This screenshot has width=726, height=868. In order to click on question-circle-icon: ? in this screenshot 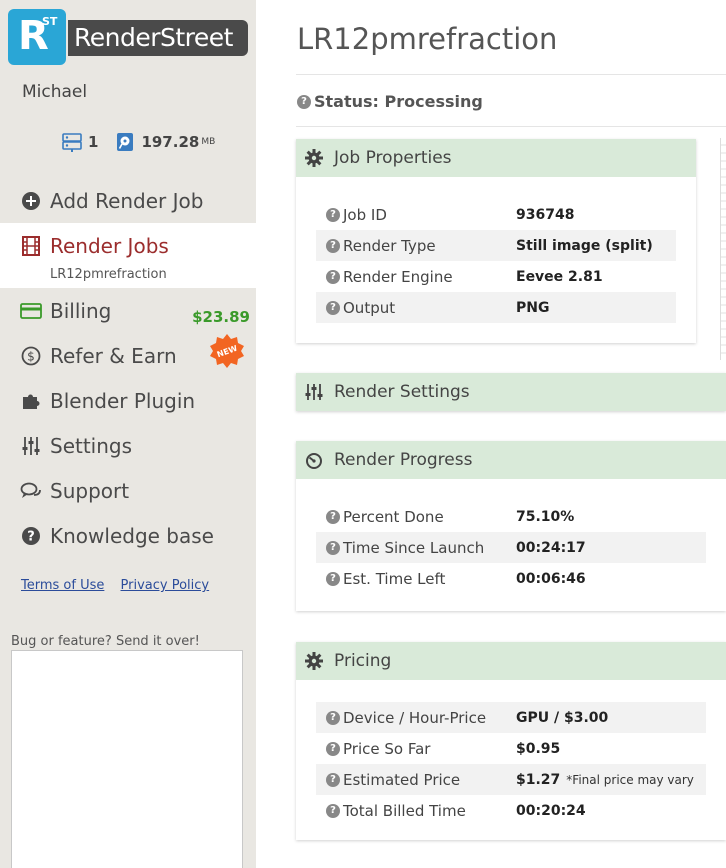, I will do `click(31, 536)`.